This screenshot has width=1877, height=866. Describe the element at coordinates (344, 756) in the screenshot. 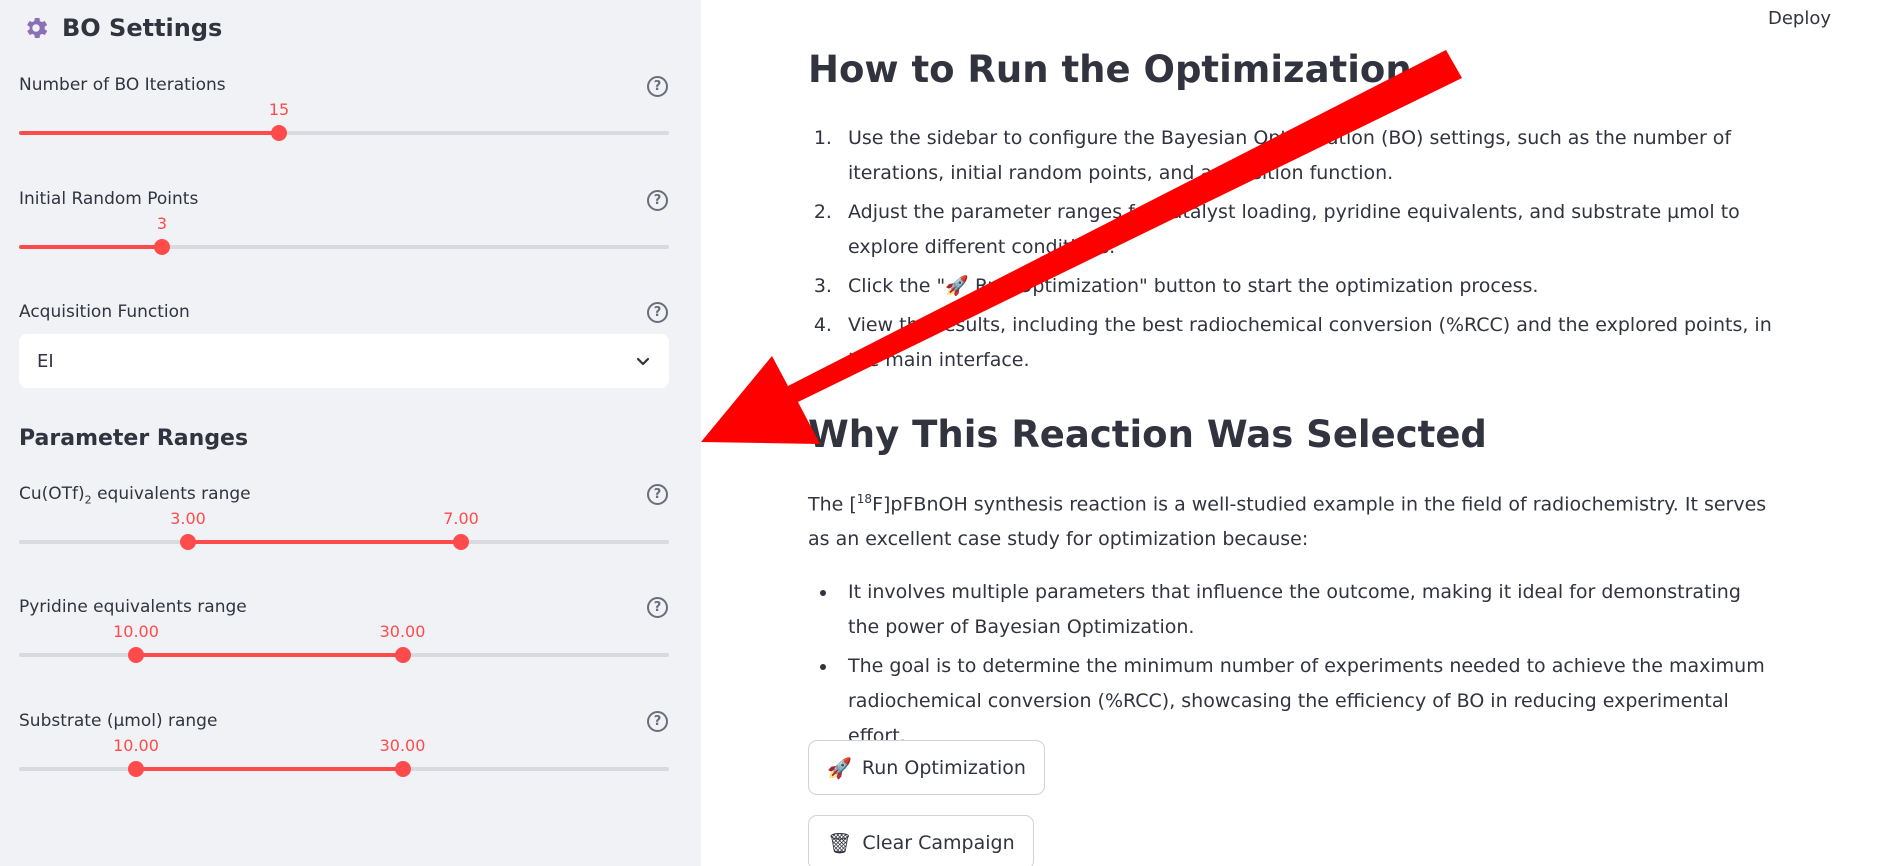

I see `substrate-range-slider: 10.00 30.00` at that location.